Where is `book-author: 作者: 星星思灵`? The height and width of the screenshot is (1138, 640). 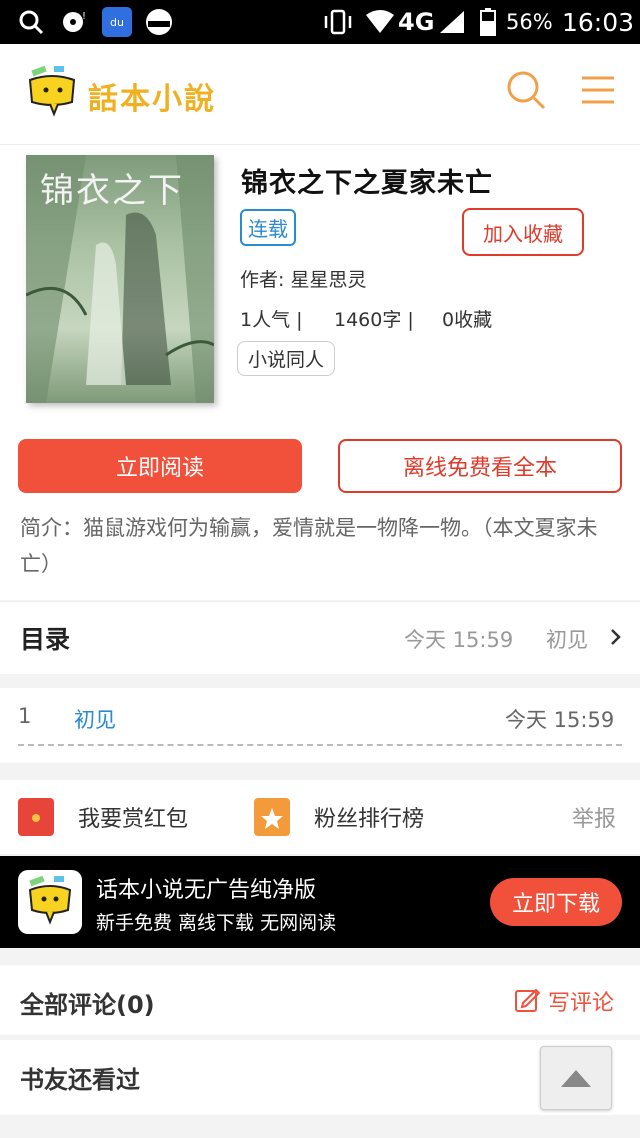 book-author: 作者: 星星思灵 is located at coordinates (303, 280).